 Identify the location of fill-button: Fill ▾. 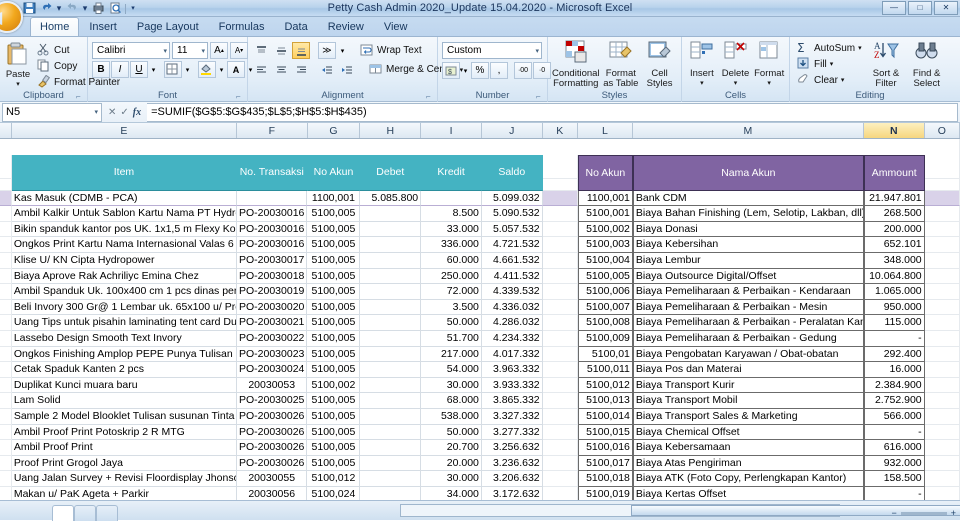
(829, 64).